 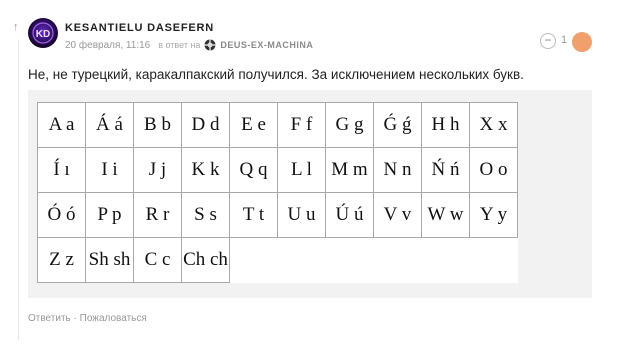 What do you see at coordinates (445, 125) in the screenshot?
I see `alphabet-cell: H h` at bounding box center [445, 125].